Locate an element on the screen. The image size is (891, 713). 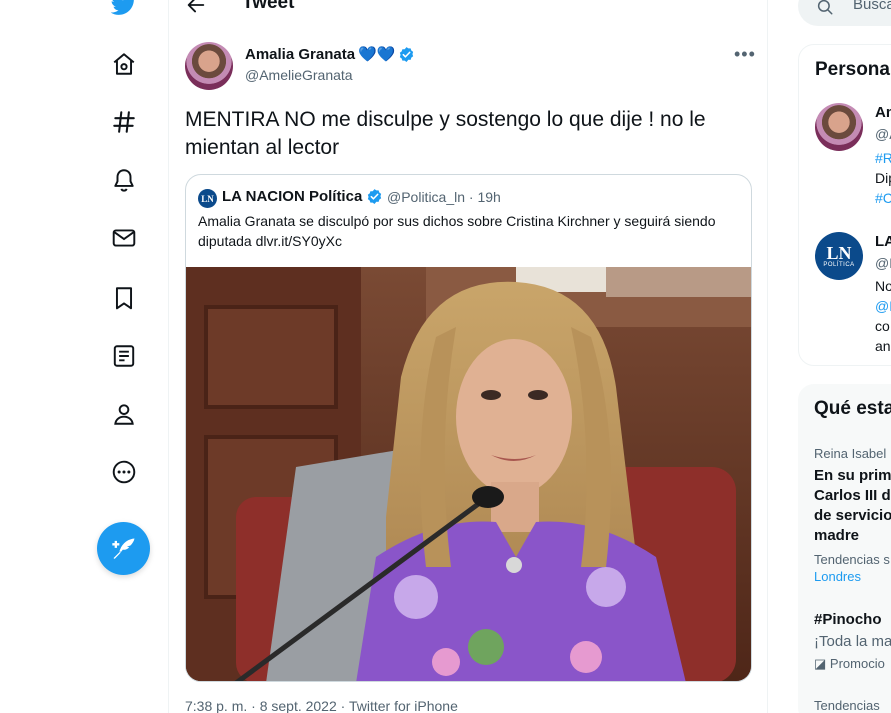
more-options-icon: ••• is located at coordinates (745, 54).